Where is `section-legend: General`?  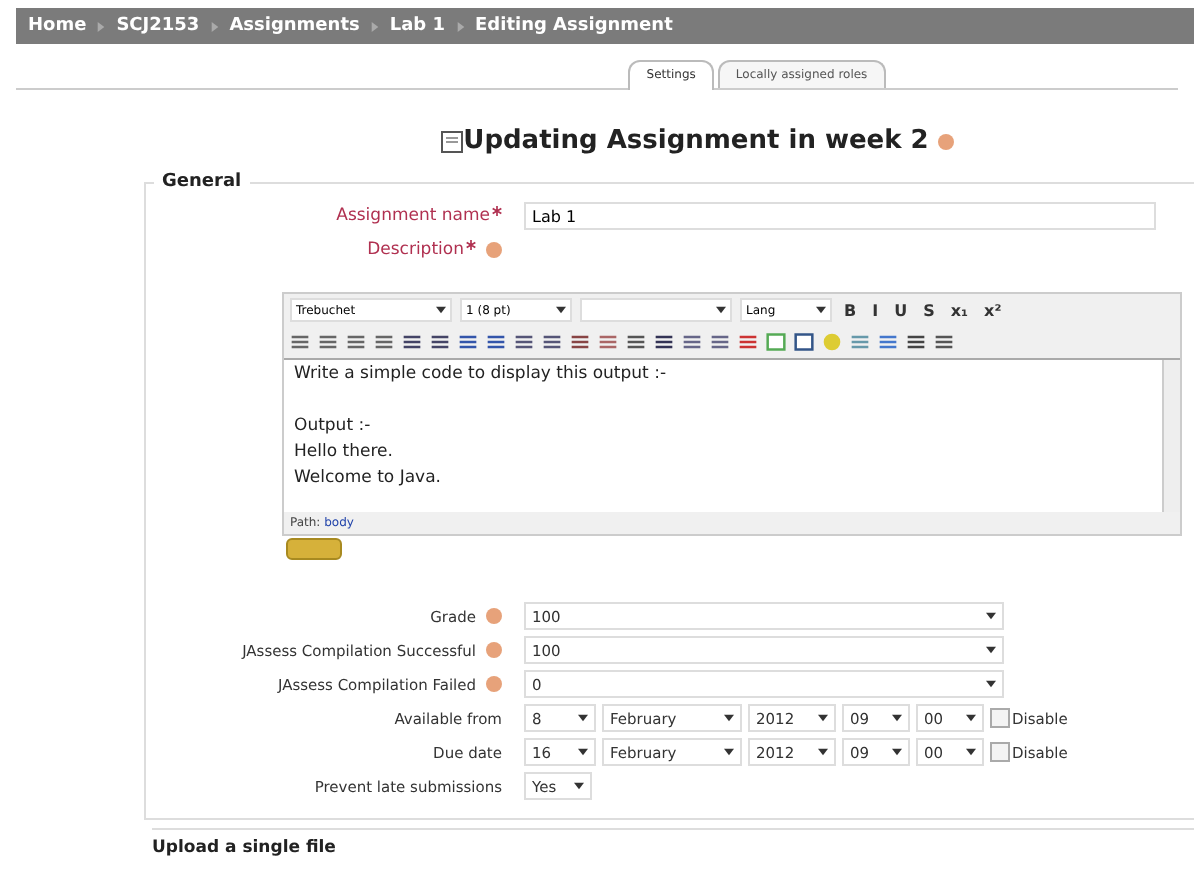
section-legend: General is located at coordinates (202, 182).